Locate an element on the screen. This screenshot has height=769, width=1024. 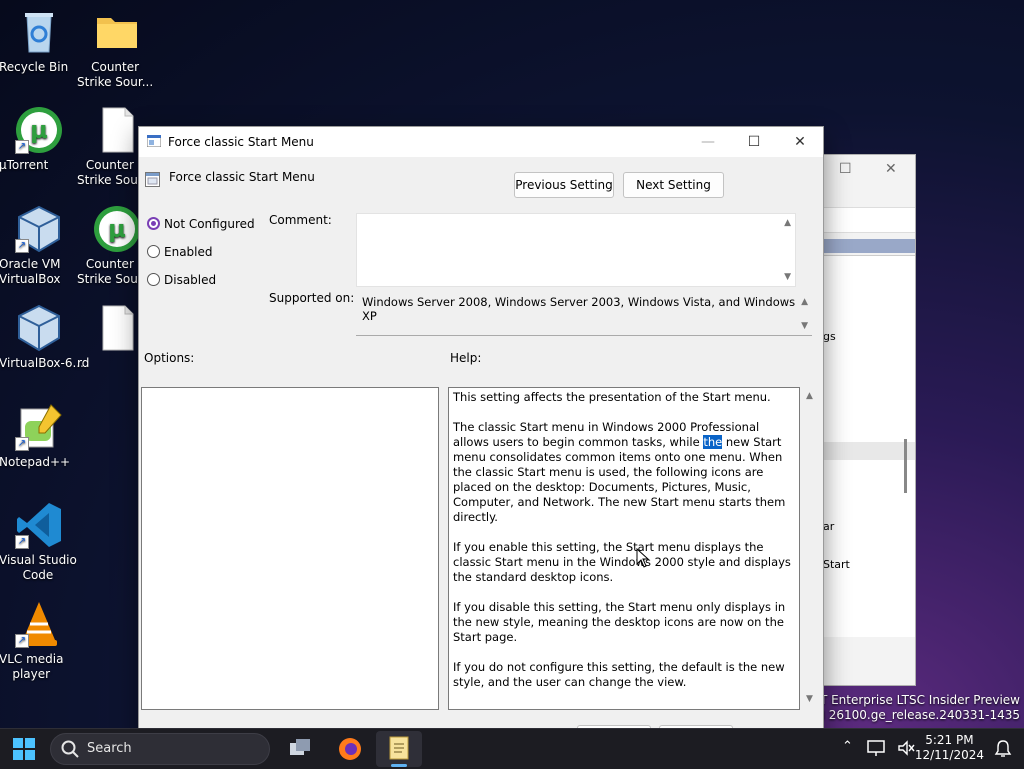
radio-label: Not Configured is located at coordinates (209, 224).